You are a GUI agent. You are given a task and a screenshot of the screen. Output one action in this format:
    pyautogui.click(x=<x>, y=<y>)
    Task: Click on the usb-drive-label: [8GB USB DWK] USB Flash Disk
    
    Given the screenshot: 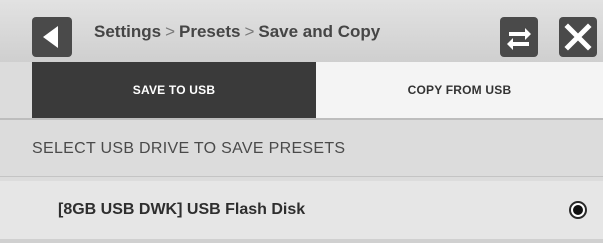 What is the action you would take?
    pyautogui.click(x=182, y=209)
    